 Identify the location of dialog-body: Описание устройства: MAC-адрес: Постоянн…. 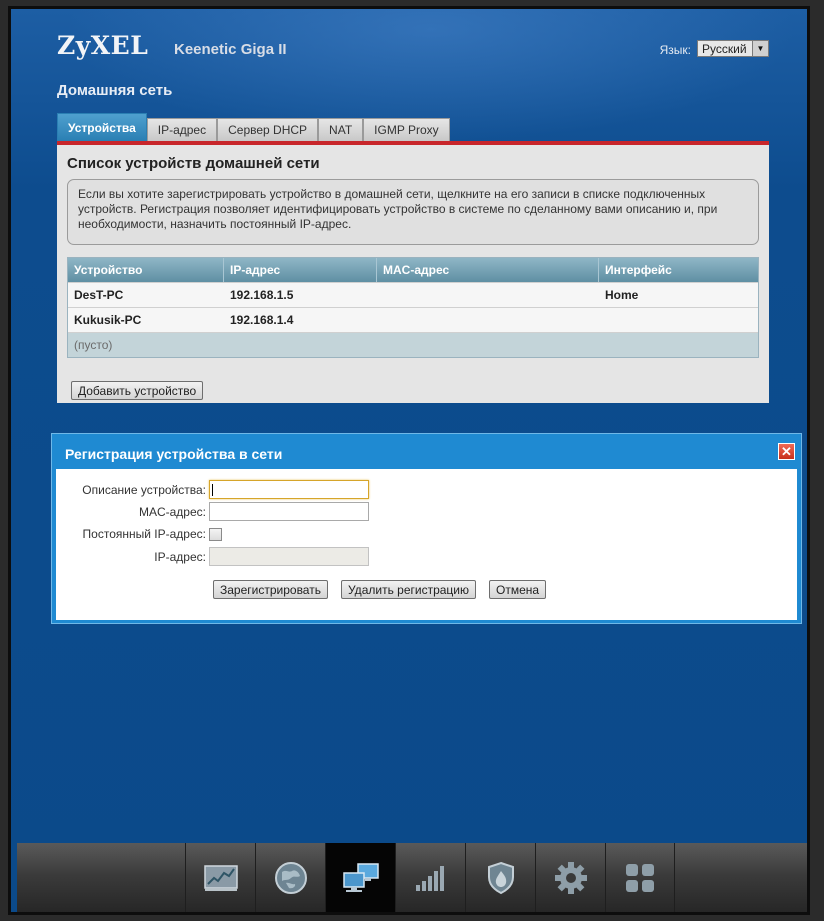
(426, 544).